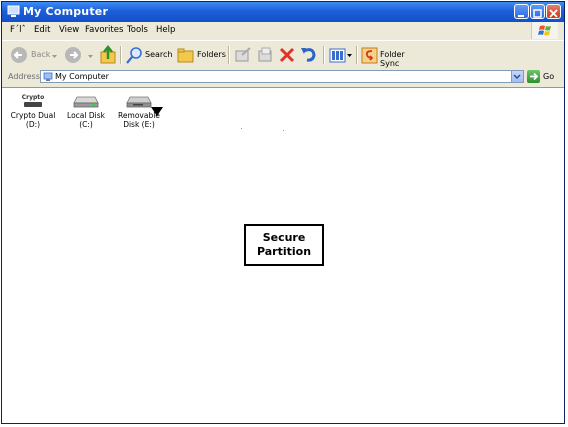 This screenshot has height=427, width=568. I want to click on window-title: My Computer, so click(66, 11).